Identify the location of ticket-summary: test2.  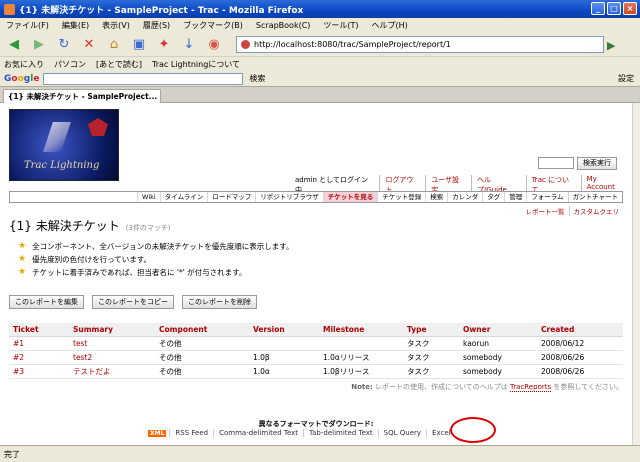
(112, 357).